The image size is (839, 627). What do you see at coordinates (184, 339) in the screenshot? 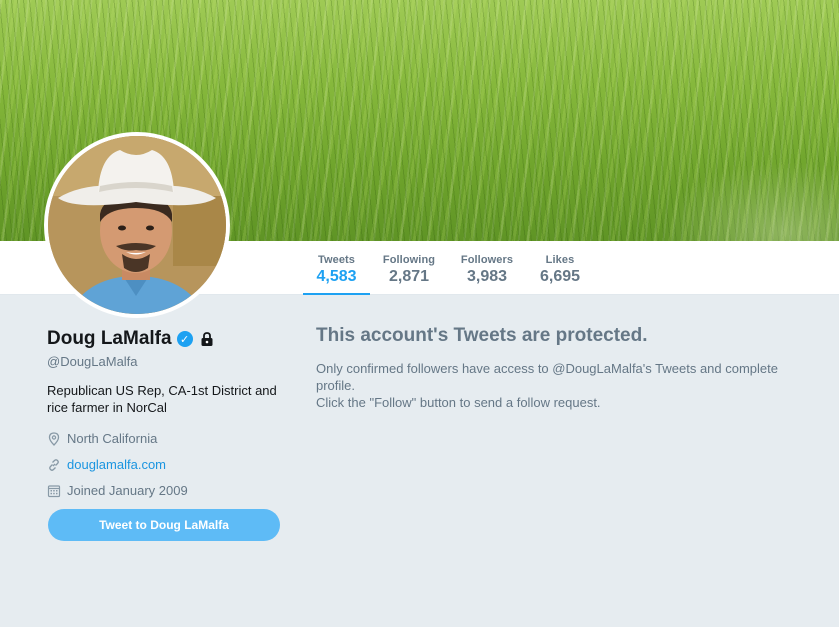
I see `verified-badge-icon: ✓` at bounding box center [184, 339].